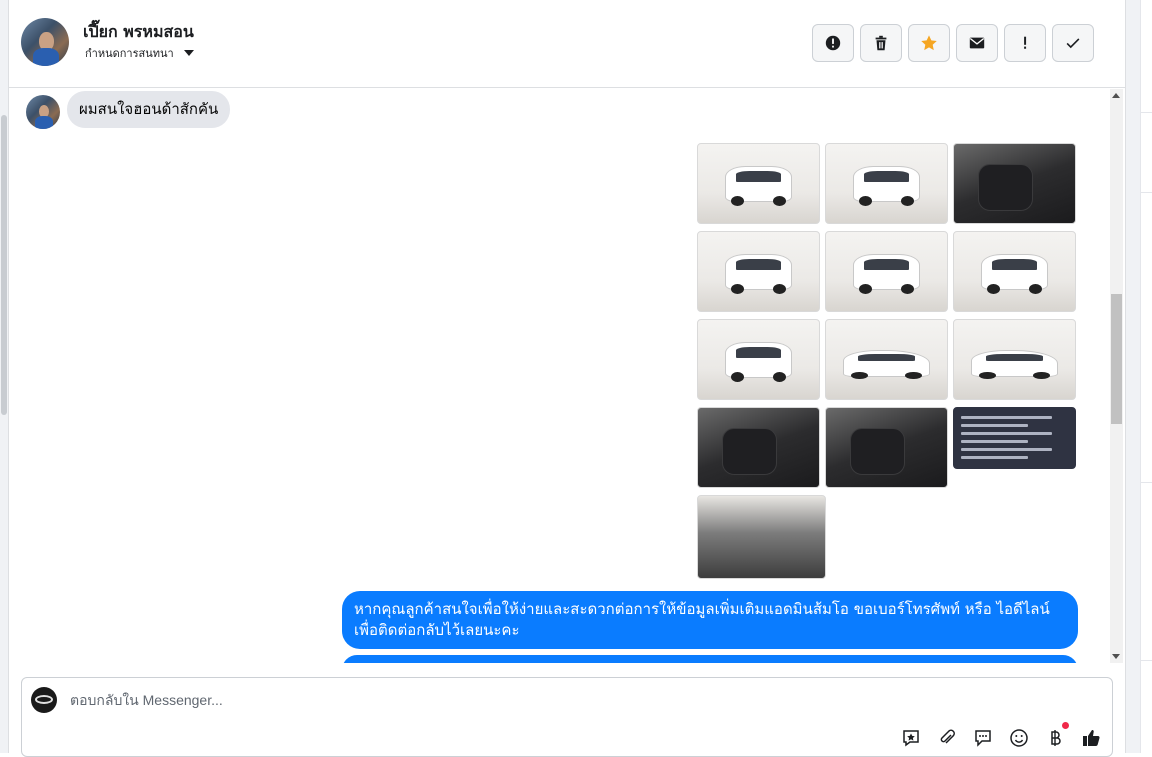 The width and height of the screenshot is (1152, 757). What do you see at coordinates (4, 265) in the screenshot?
I see `left-scrollbar` at bounding box center [4, 265].